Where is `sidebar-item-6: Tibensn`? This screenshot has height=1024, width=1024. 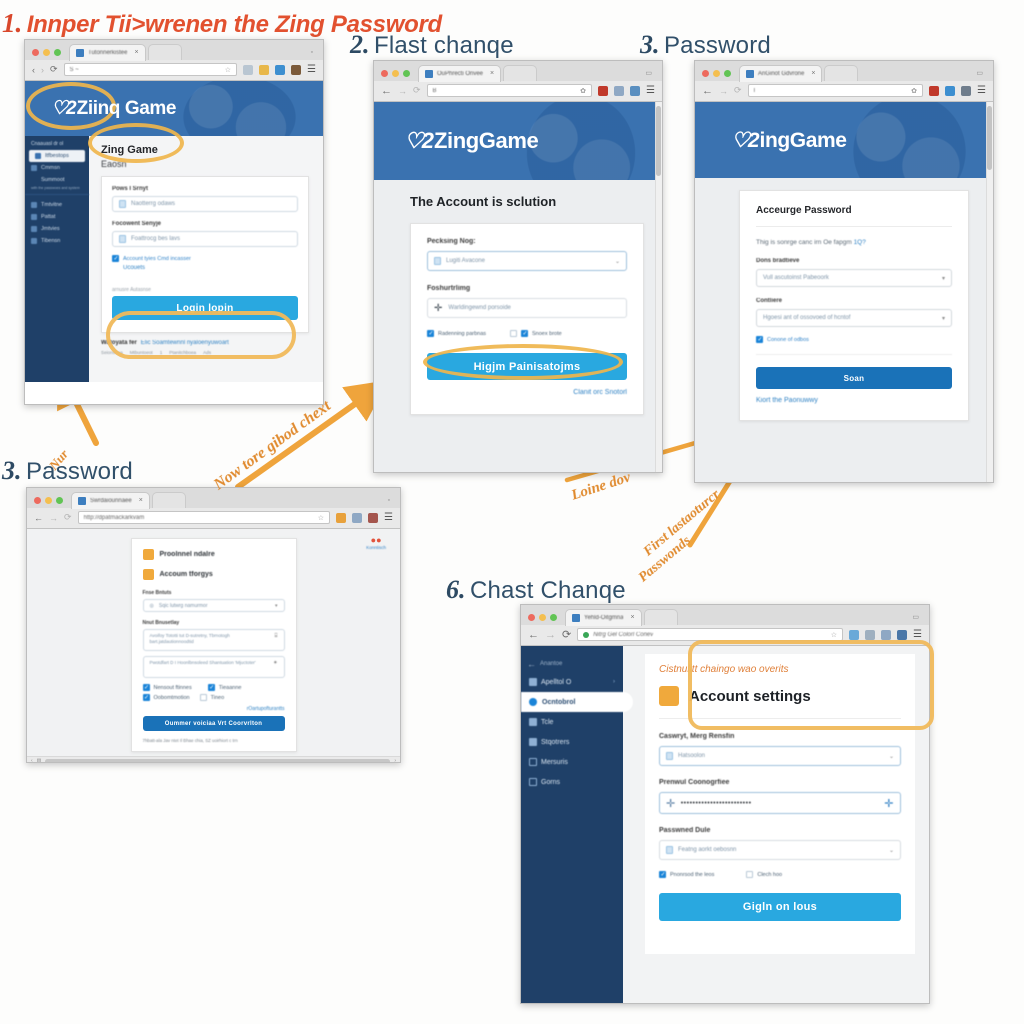
sidebar-item-6: Tibensn is located at coordinates (57, 241).